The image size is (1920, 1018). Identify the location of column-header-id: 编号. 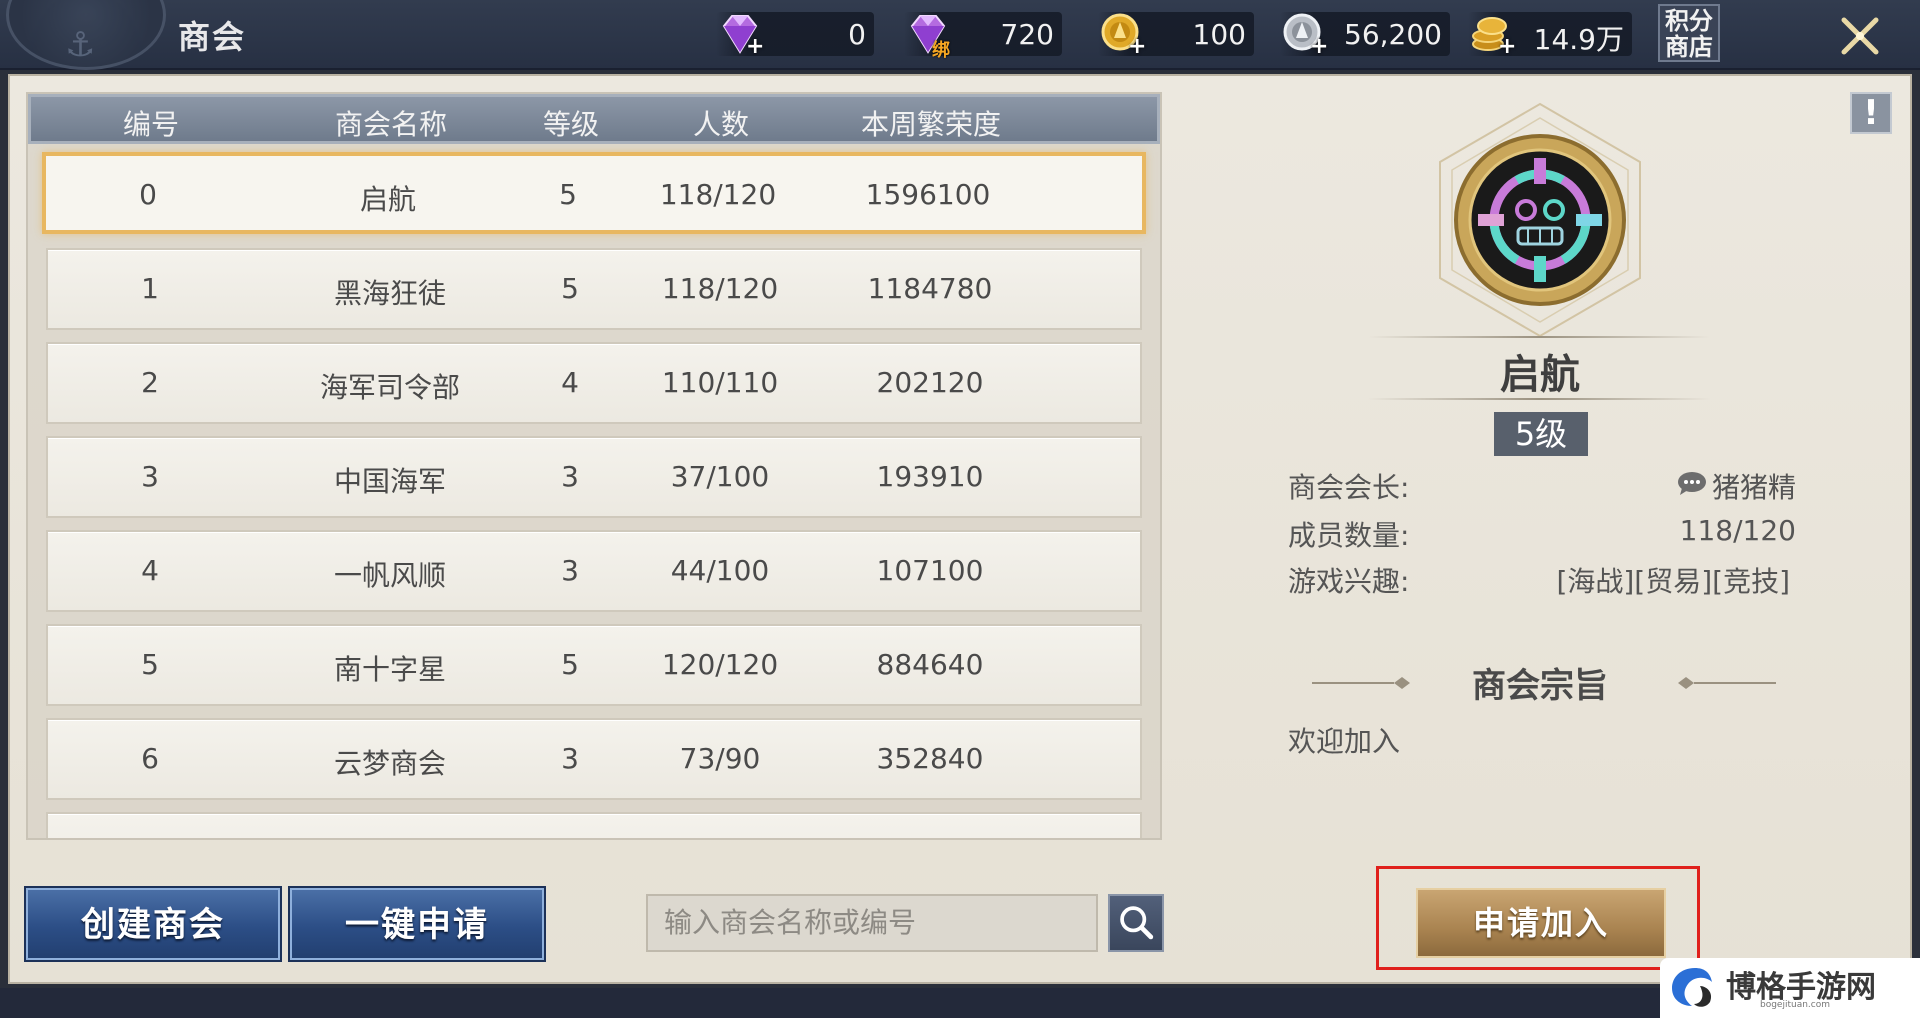
(150, 124).